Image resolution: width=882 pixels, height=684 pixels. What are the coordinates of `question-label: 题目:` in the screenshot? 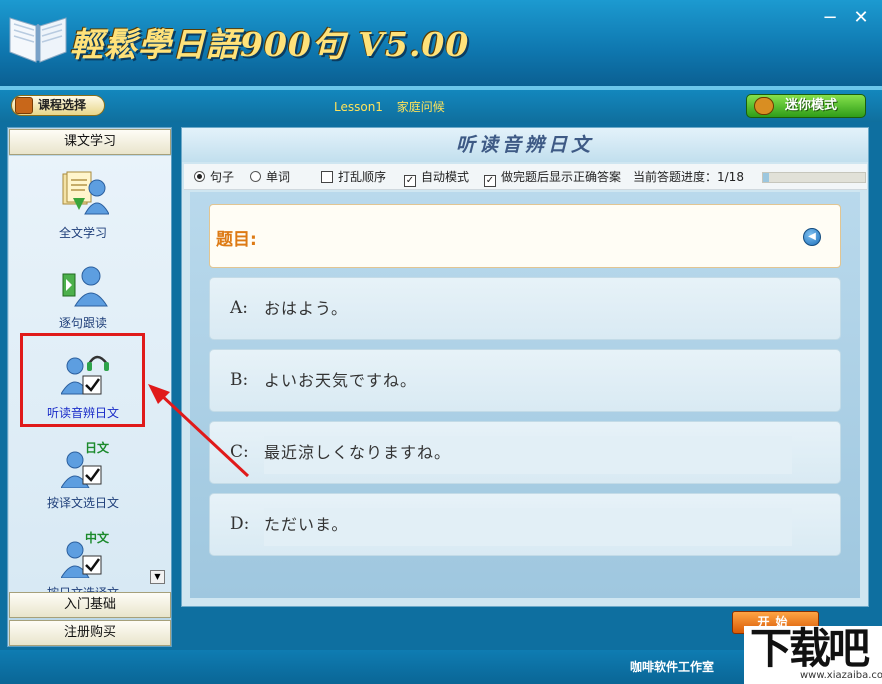 It's located at (236, 240).